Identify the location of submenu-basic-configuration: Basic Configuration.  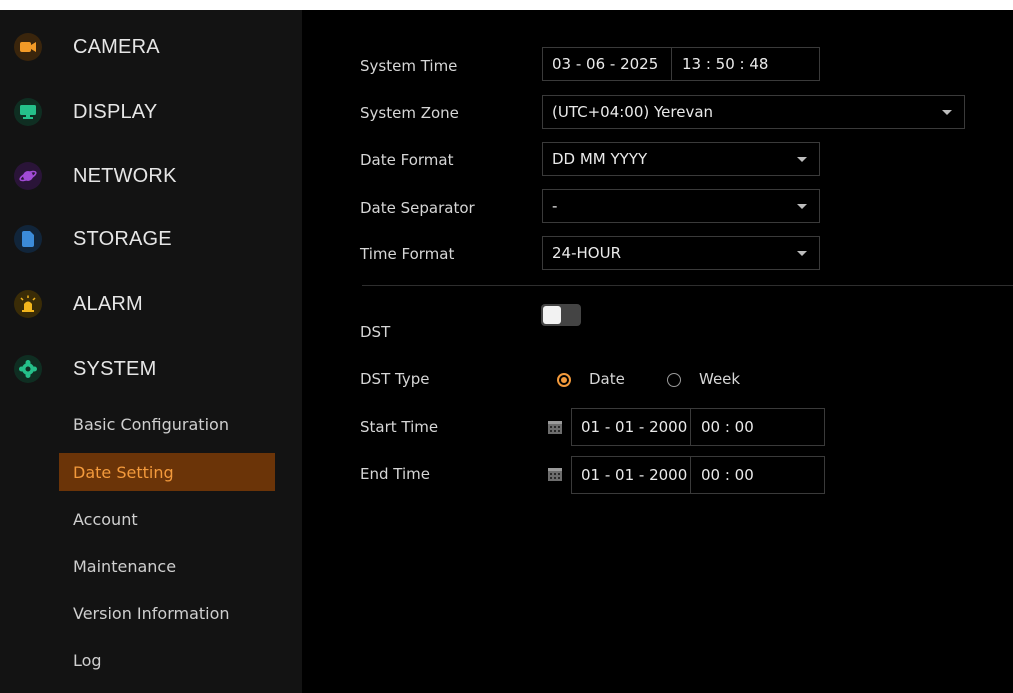
(167, 424).